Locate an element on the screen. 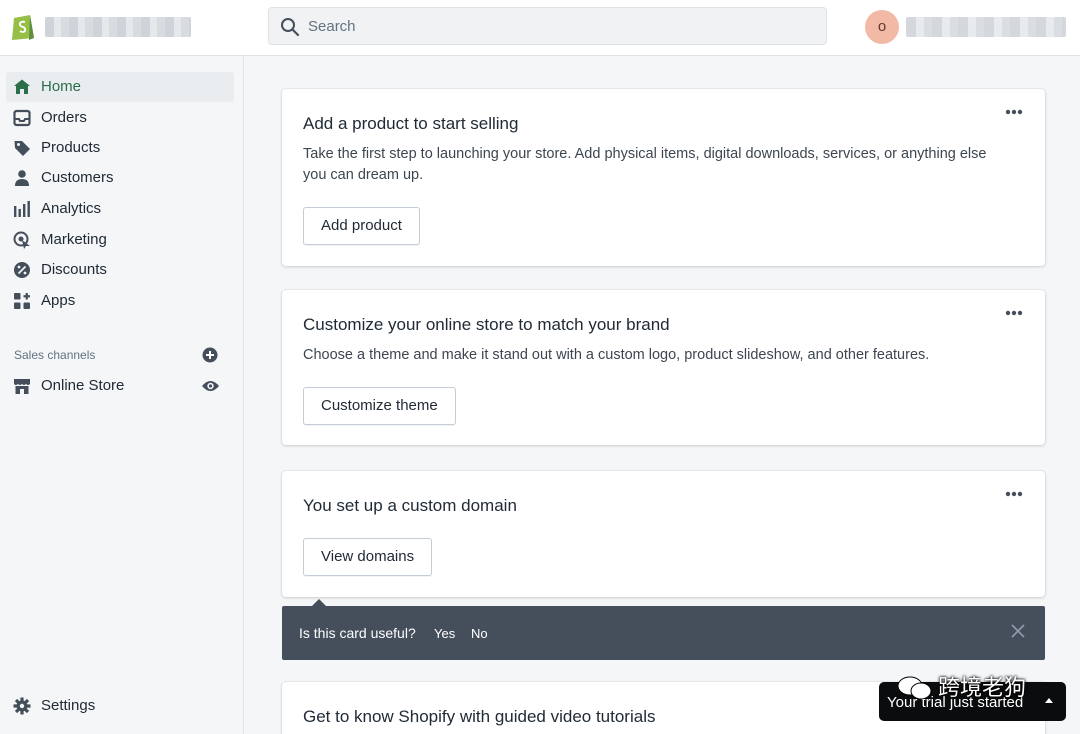  orders-inbox-icon is located at coordinates (22, 118).